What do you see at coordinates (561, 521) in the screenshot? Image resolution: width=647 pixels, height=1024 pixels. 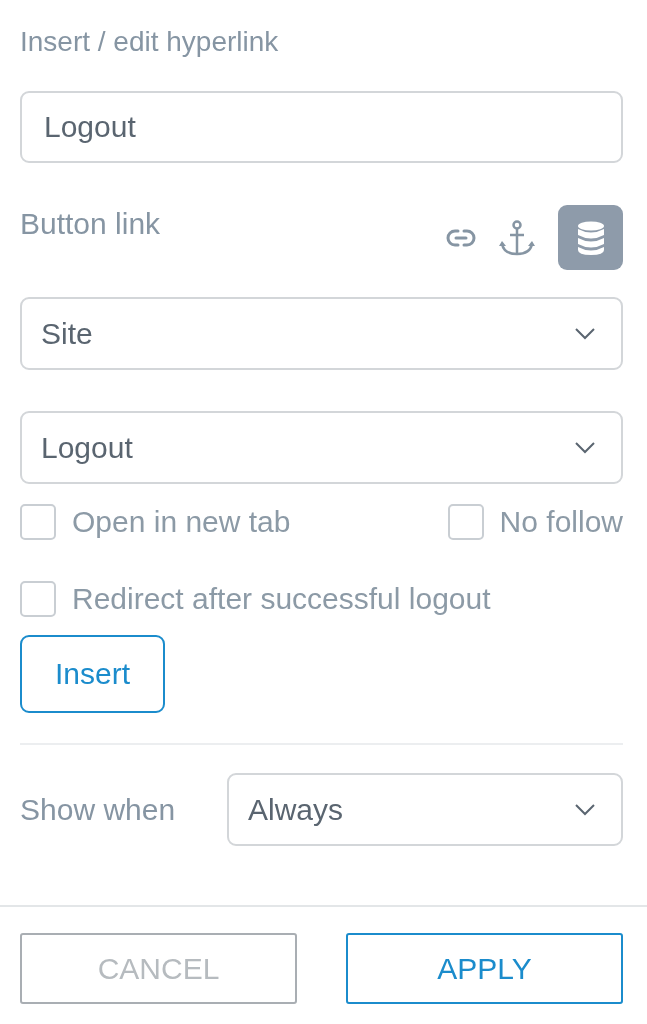 I see `checkbox-label: No follow` at bounding box center [561, 521].